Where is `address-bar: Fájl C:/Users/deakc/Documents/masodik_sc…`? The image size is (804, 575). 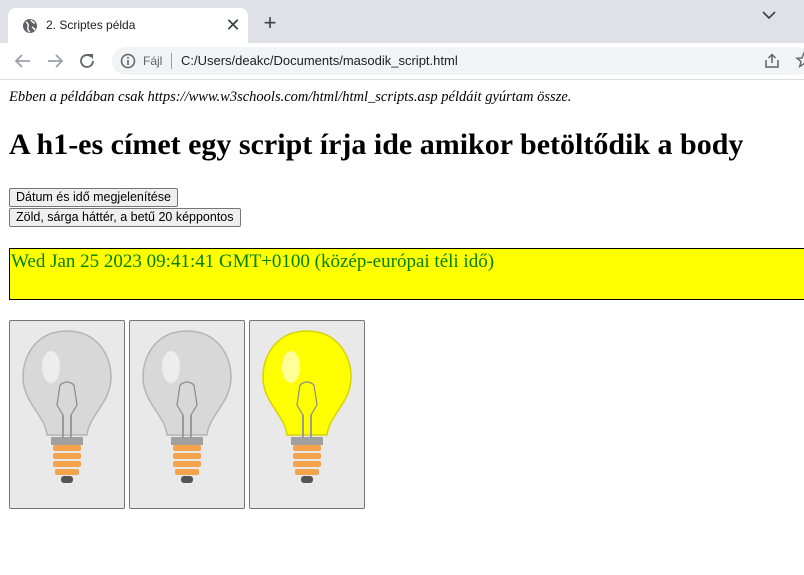 address-bar: Fájl C:/Users/deakc/Documents/masodik_sc… is located at coordinates (458, 61).